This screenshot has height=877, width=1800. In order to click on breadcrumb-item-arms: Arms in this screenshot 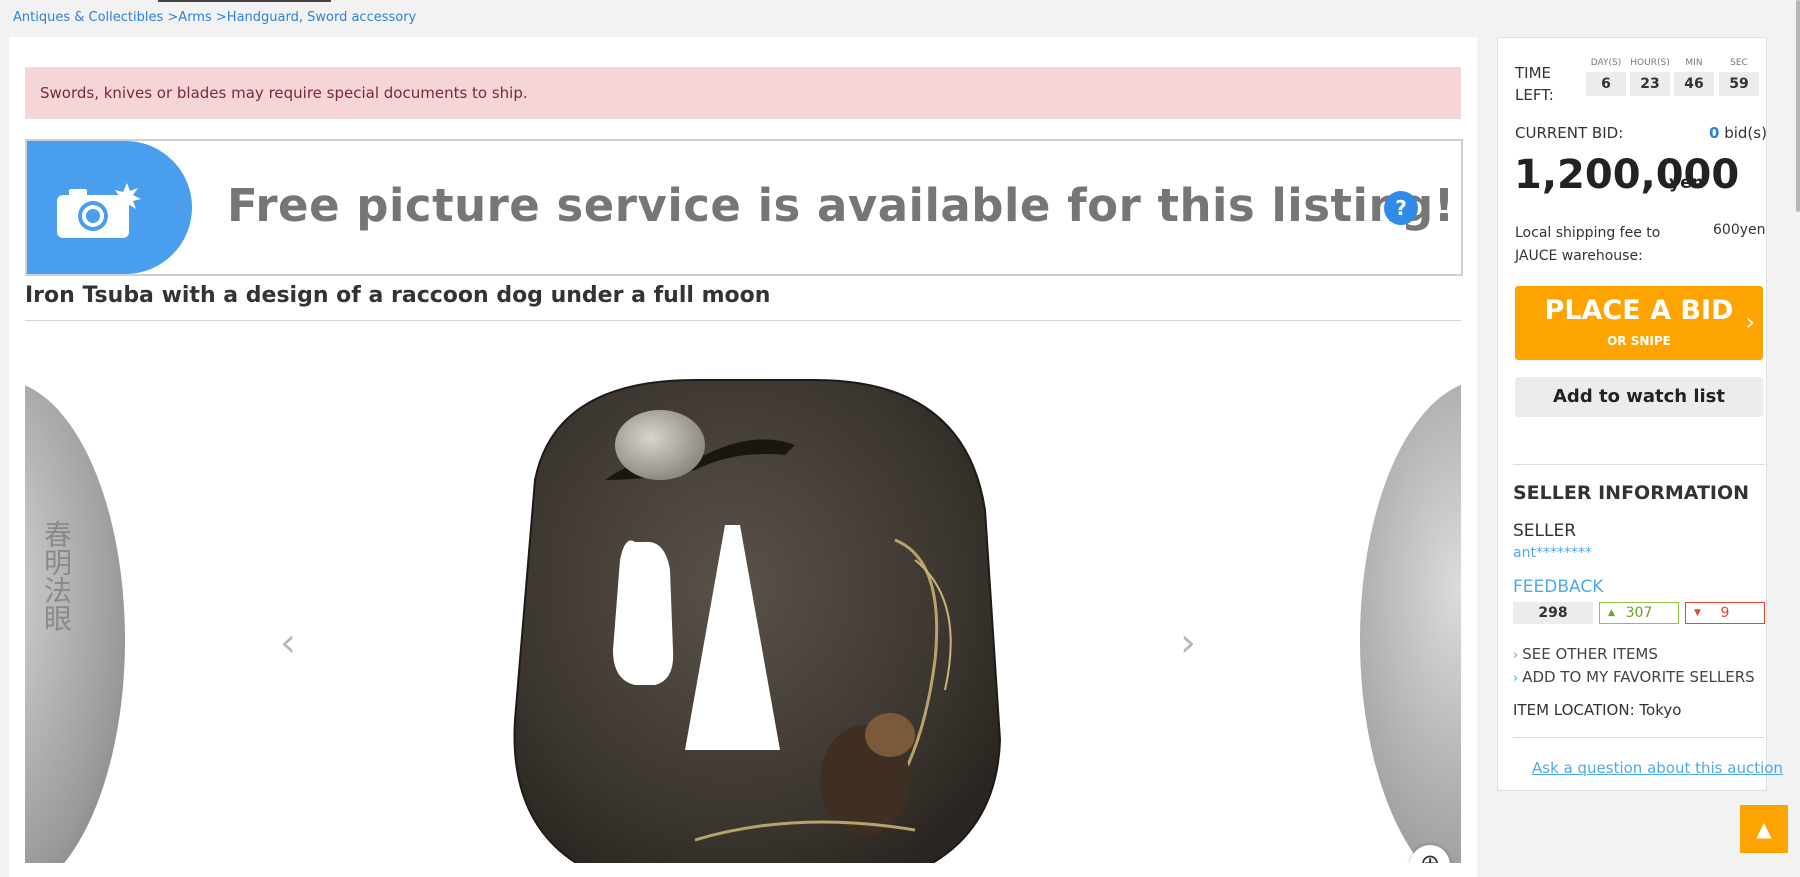, I will do `click(194, 17)`.